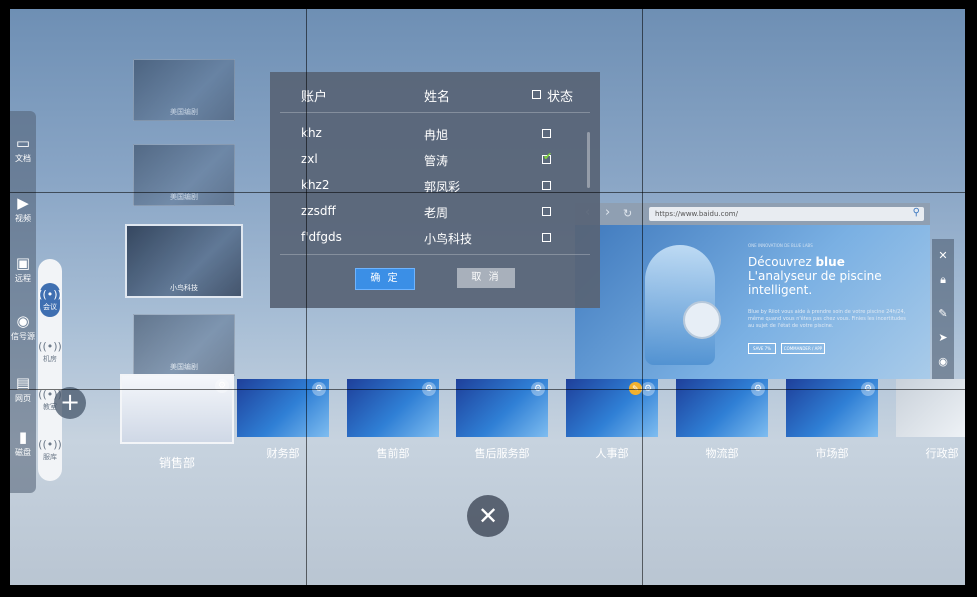 This screenshot has width=977, height=597. What do you see at coordinates (916, 213) in the screenshot?
I see `search-icon: ⚲` at bounding box center [916, 213].